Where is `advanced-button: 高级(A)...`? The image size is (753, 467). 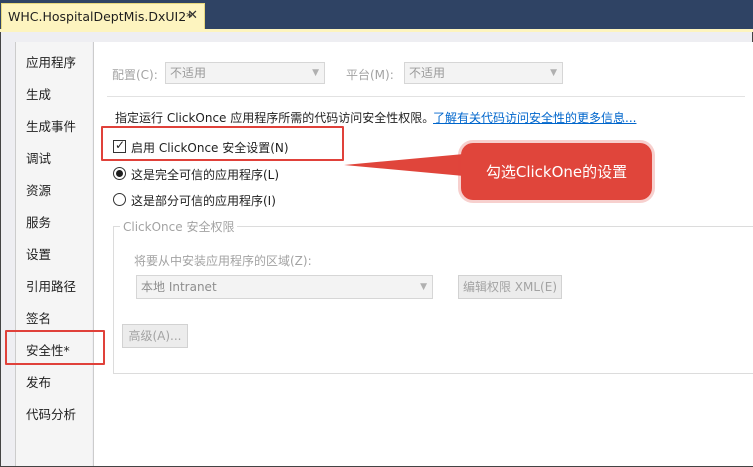
advanced-button: 高级(A)... is located at coordinates (155, 336).